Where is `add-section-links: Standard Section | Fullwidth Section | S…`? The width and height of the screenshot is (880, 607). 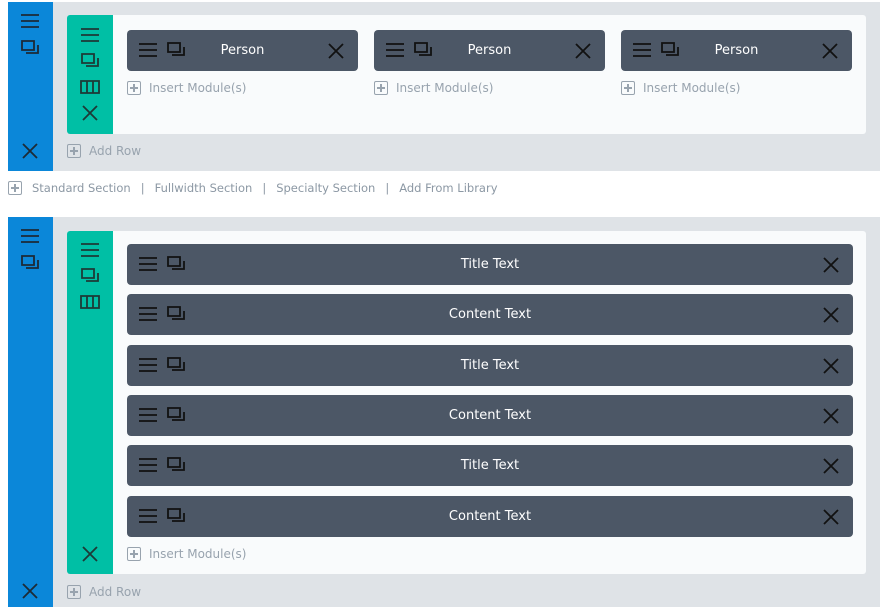
add-section-links: Standard Section | Fullwidth Section | S… is located at coordinates (253, 188).